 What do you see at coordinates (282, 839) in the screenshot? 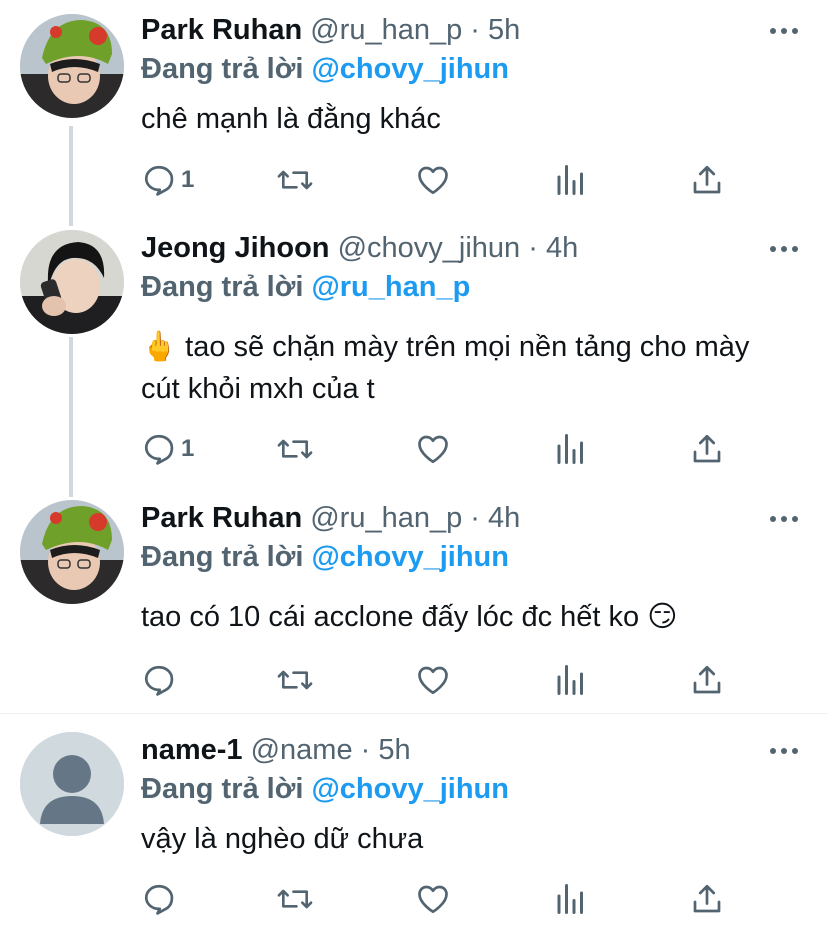
I see `tweet-text-content: vậy là nghèo dữ chưa` at bounding box center [282, 839].